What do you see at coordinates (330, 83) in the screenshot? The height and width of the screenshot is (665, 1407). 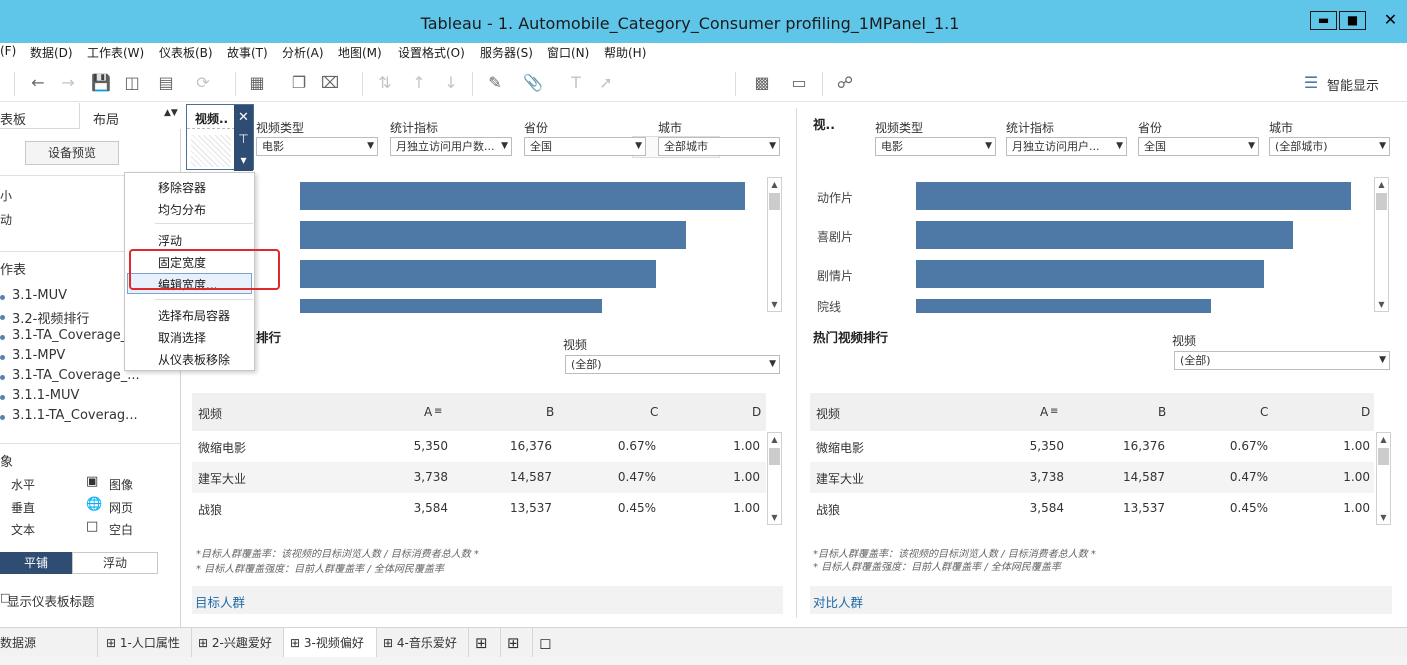 I see `clear-sheet-icon: ⌧` at bounding box center [330, 83].